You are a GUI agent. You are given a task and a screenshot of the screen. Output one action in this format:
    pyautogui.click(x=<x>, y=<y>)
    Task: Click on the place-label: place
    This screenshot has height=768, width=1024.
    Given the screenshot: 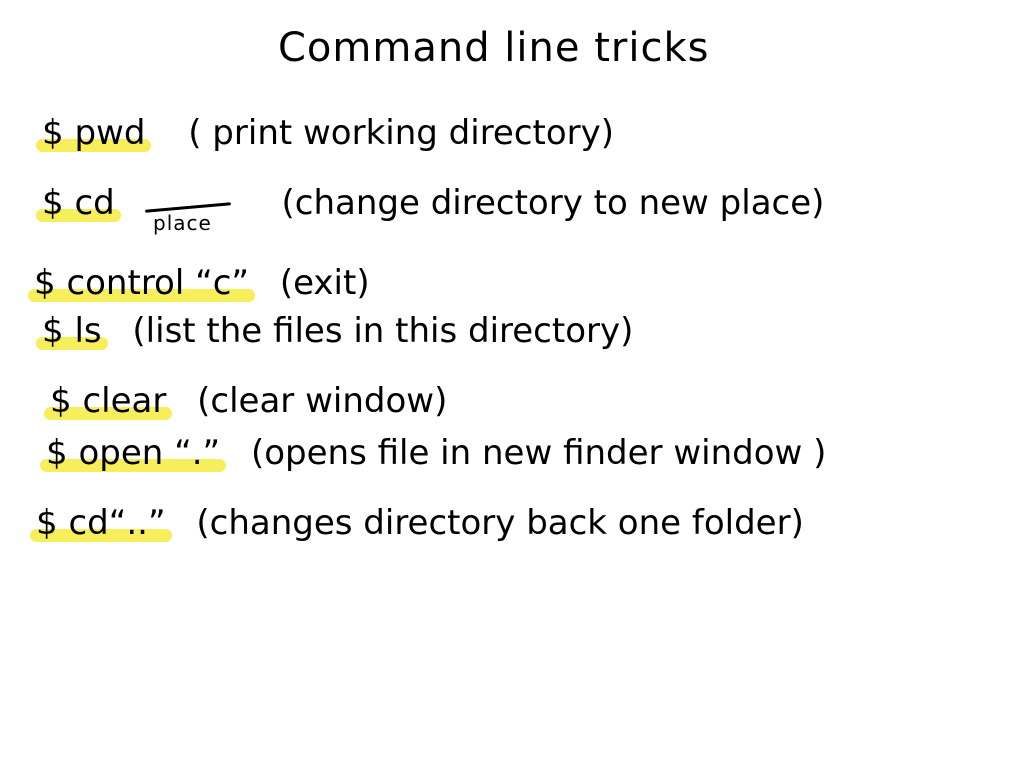 What is the action you would take?
    pyautogui.click(x=182, y=223)
    